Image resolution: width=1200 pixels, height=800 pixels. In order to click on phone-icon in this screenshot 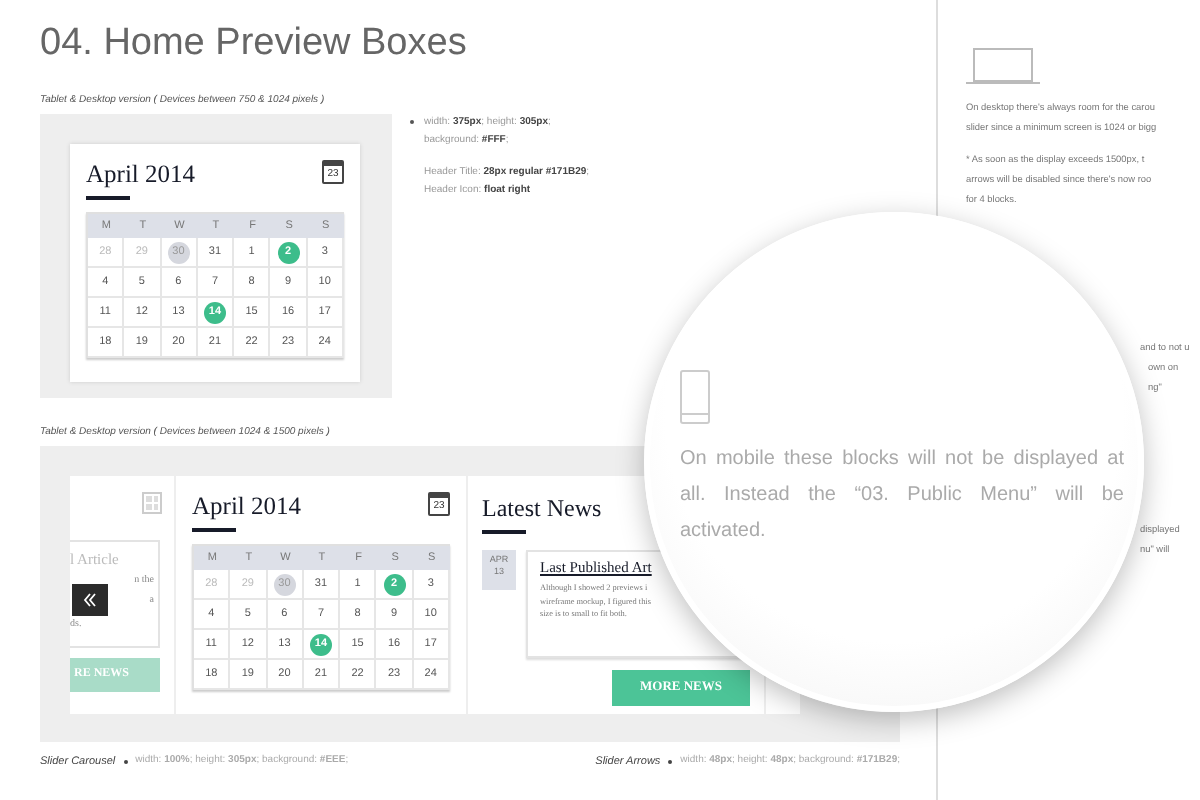, I will do `click(695, 397)`.